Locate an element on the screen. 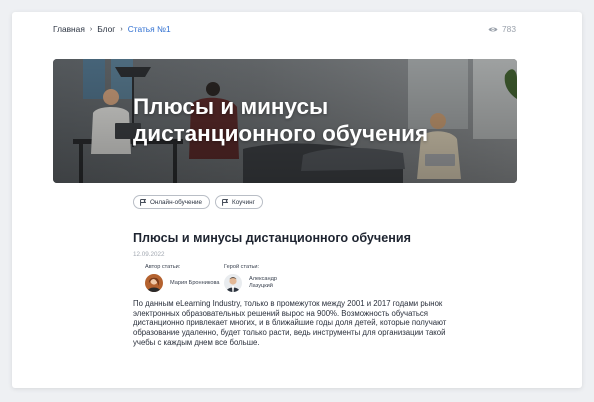  views-count: 783 is located at coordinates (509, 29).